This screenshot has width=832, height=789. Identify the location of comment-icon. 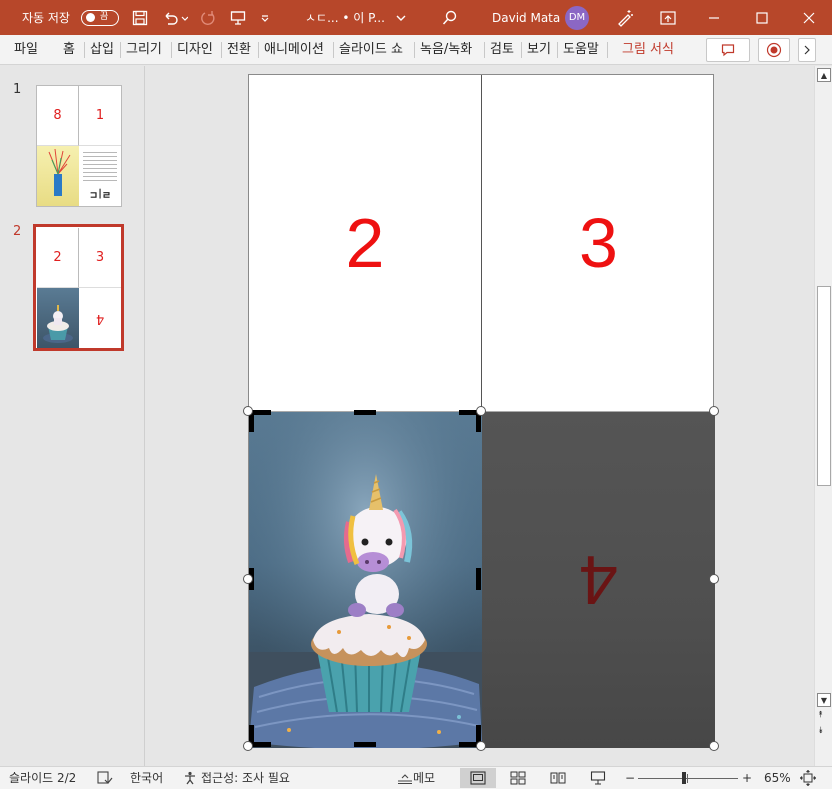
(728, 50).